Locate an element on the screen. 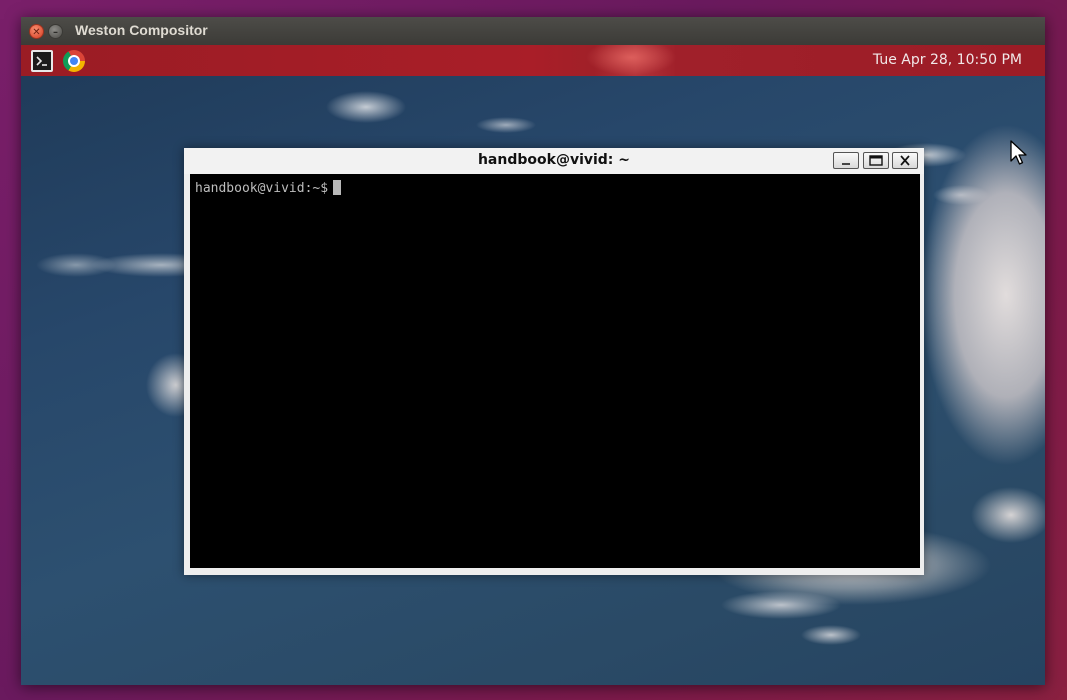  minimize-icon: – is located at coordinates (55, 32).